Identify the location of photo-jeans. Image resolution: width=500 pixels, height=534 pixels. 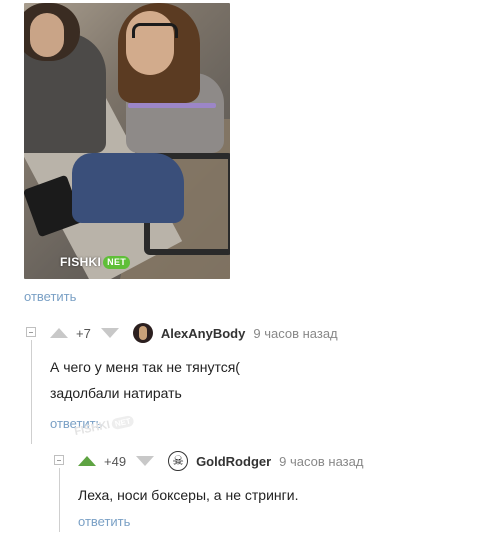
(128, 188).